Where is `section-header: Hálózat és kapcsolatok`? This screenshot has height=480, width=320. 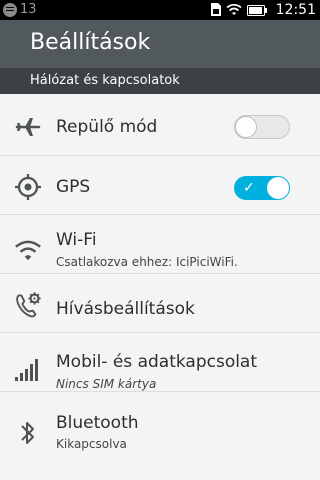 section-header: Hálózat és kapcsolatok is located at coordinates (160, 81).